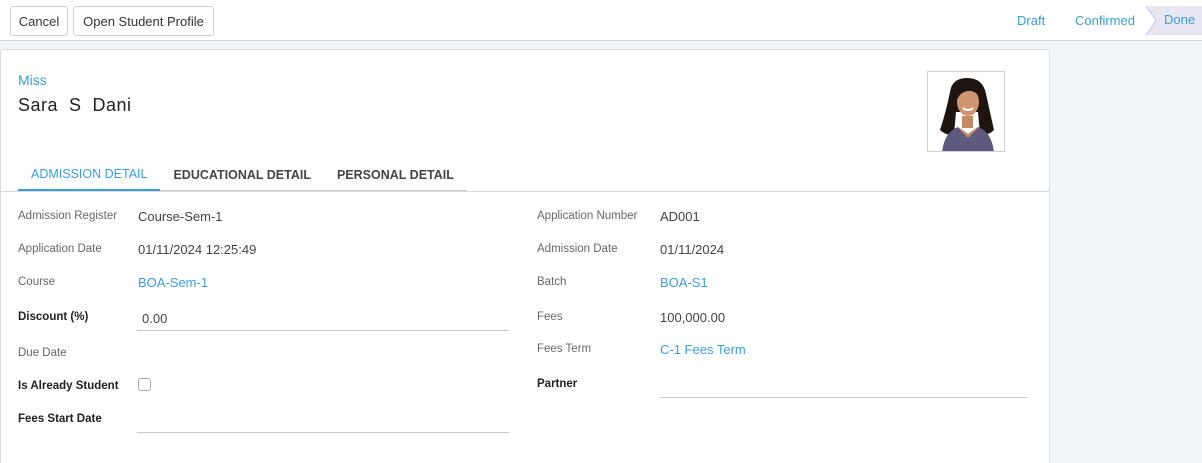  What do you see at coordinates (60, 249) in the screenshot?
I see `application-date-label: Application Date` at bounding box center [60, 249].